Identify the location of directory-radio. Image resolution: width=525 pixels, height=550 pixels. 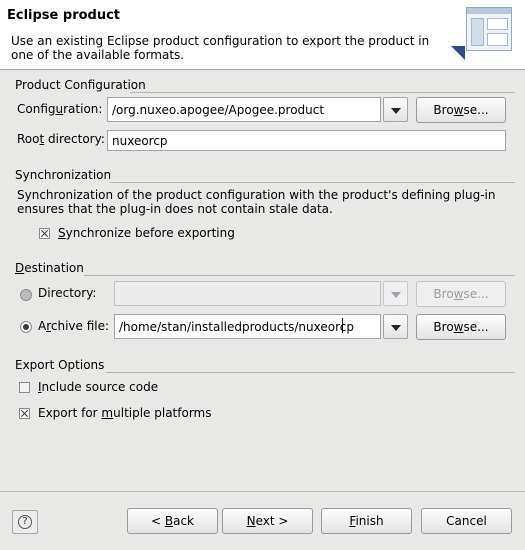
(26, 295).